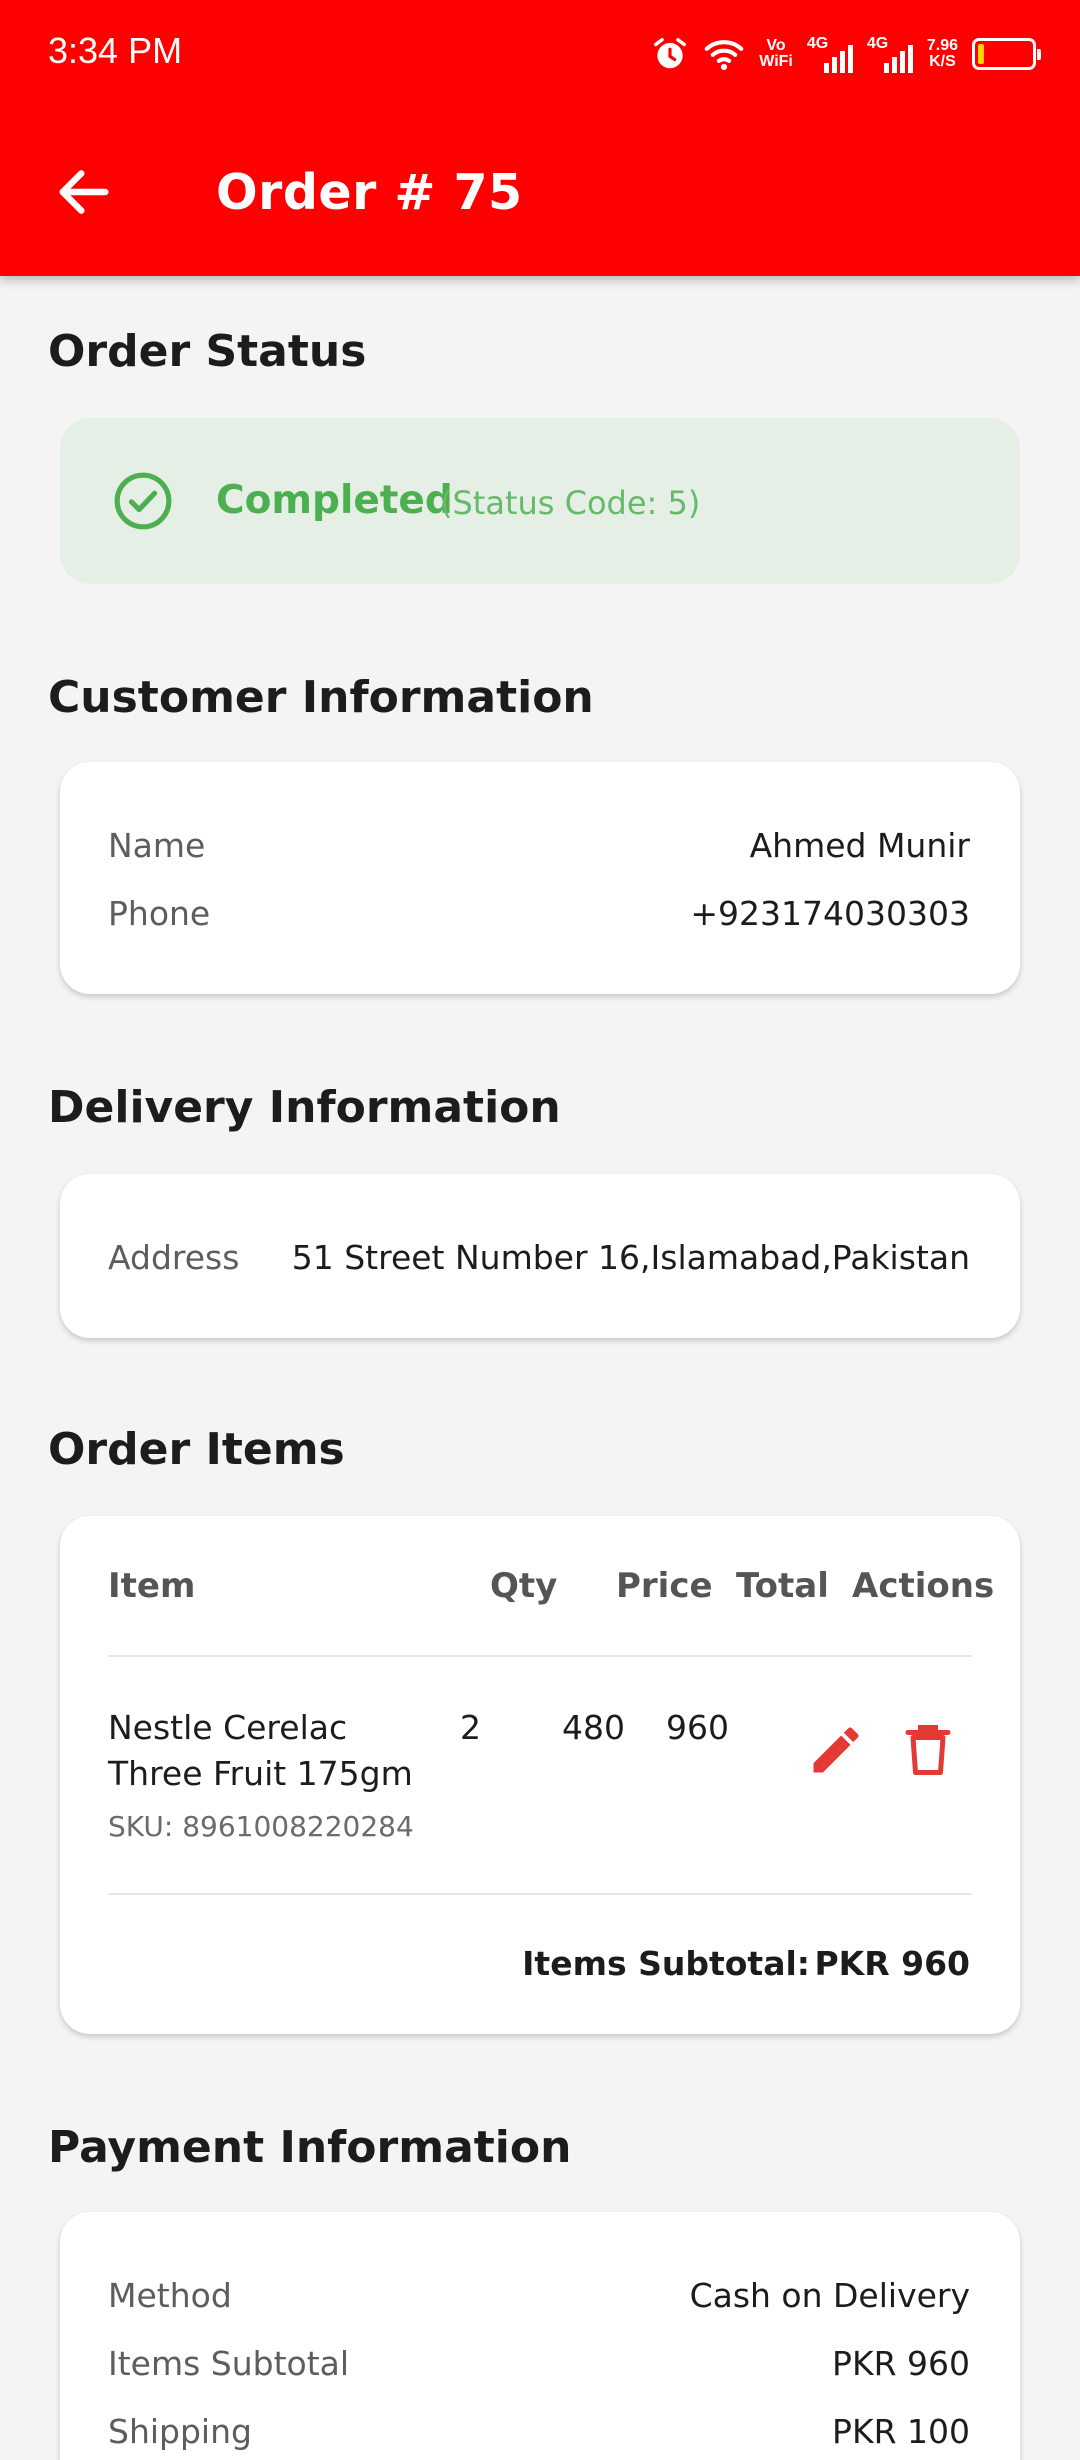 This screenshot has width=1080, height=2460. What do you see at coordinates (157, 845) in the screenshot?
I see `name-label: Name` at bounding box center [157, 845].